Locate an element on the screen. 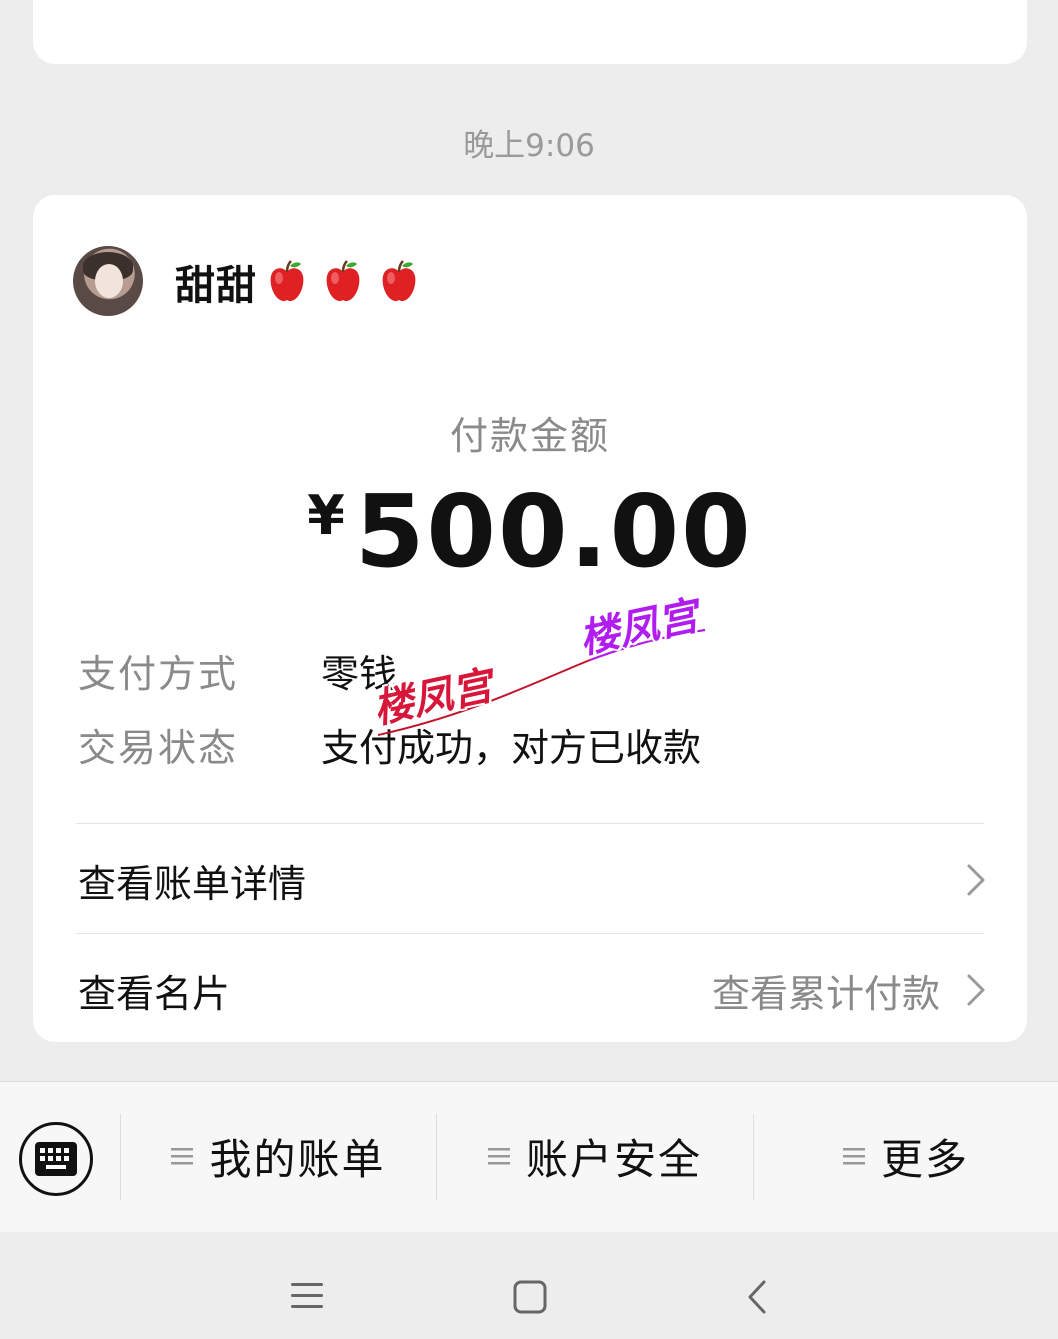  payment-method-row: 支付方式 零钱 is located at coordinates (237, 670).